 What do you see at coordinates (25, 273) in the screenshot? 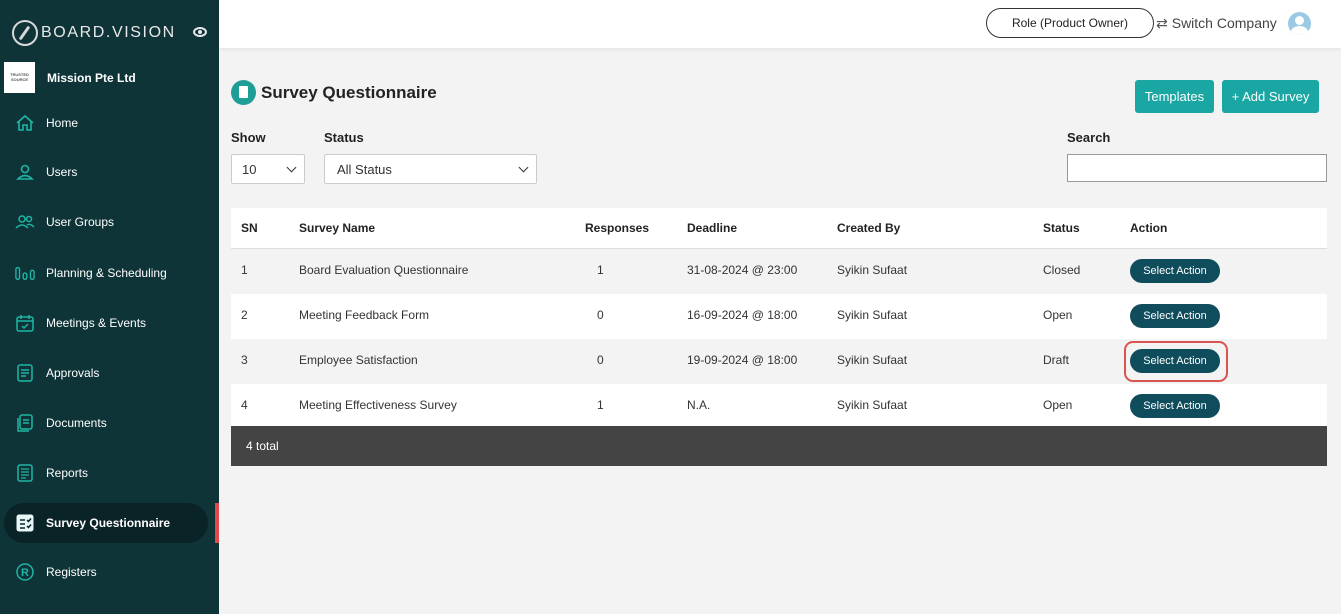
I see `chart-bars-icon` at bounding box center [25, 273].